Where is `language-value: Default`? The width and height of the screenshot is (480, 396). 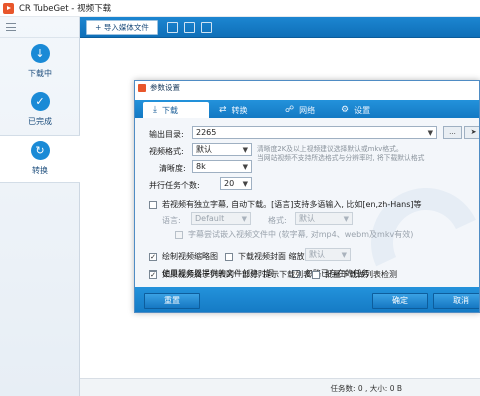 language-value: Default is located at coordinates (210, 218).